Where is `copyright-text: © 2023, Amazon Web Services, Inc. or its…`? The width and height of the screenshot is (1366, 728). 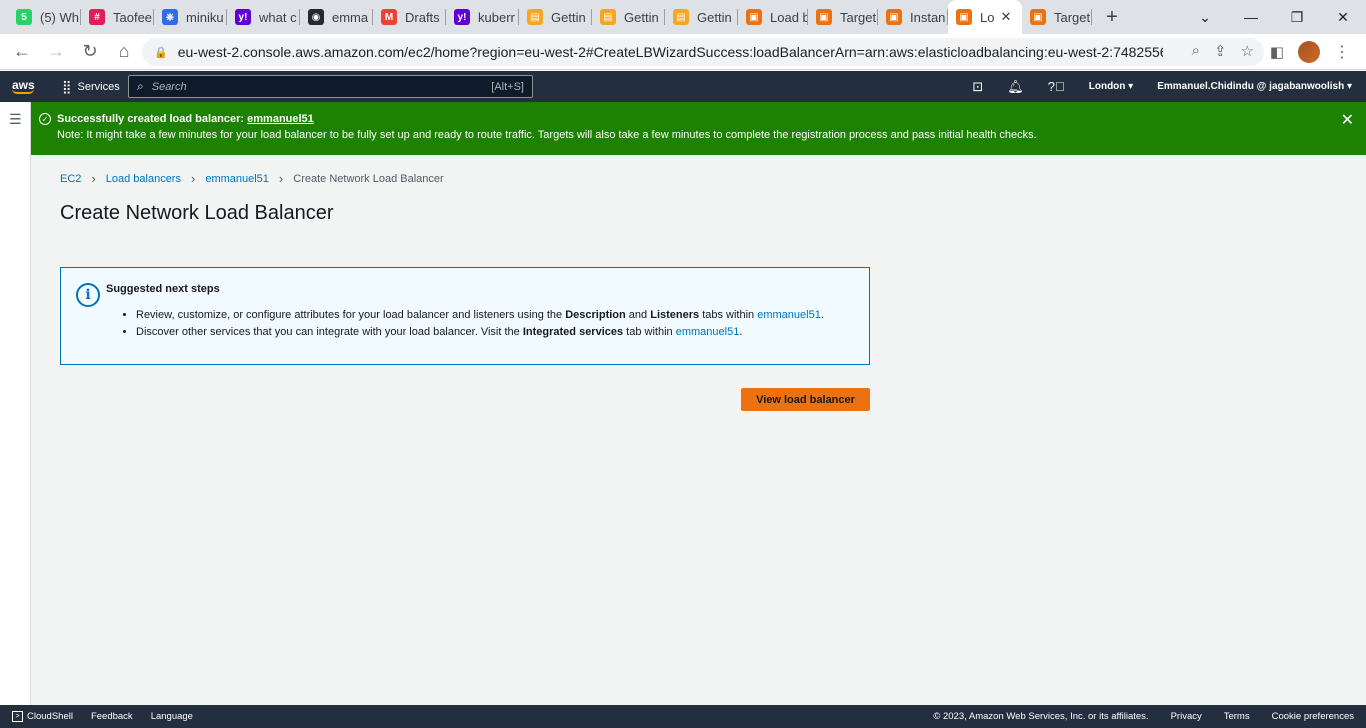
copyright-text: © 2023, Amazon Web Services, Inc. or its… is located at coordinates (1041, 716).